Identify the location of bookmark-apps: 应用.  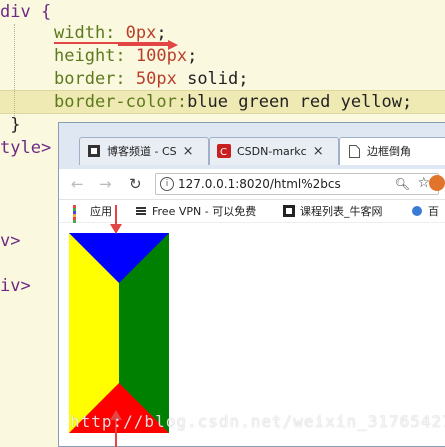
(92, 217).